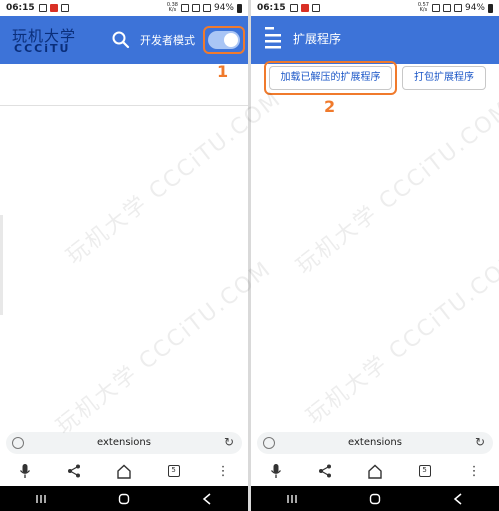  I want to click on toggle-knob, so click(231, 40).